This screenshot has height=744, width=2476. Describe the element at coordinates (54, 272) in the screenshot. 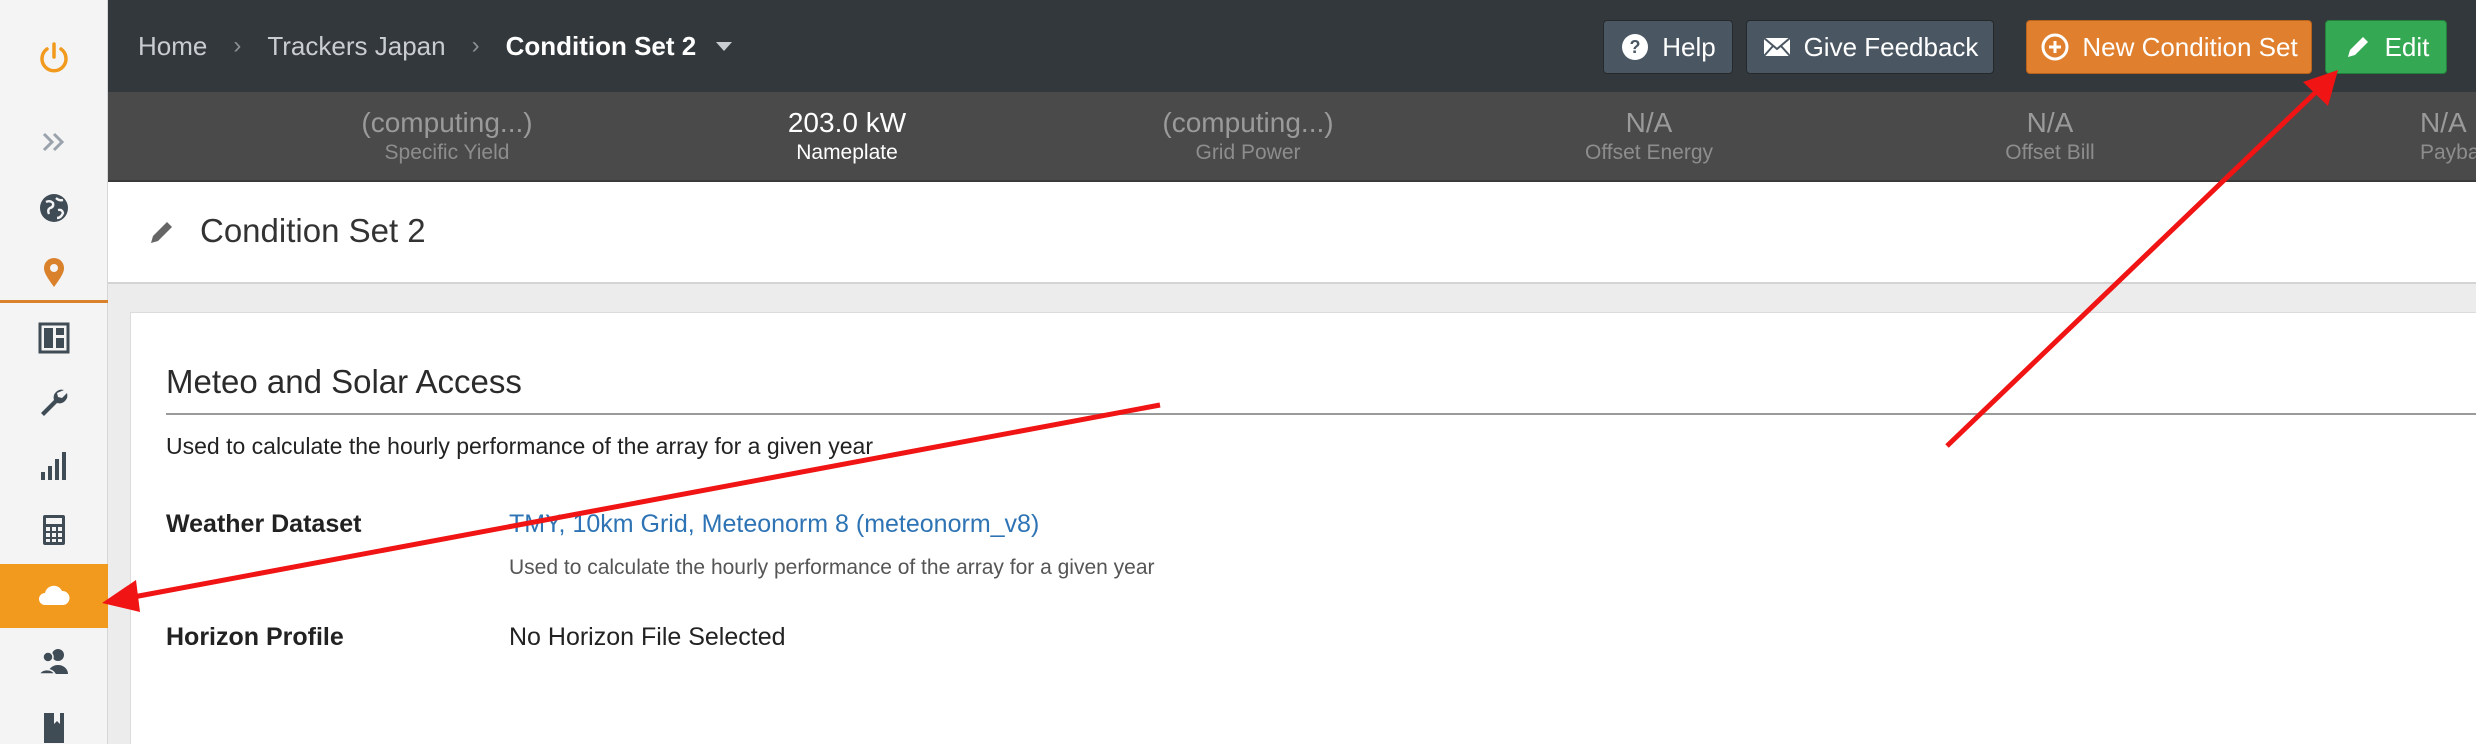

I see `location-pin-icon` at that location.